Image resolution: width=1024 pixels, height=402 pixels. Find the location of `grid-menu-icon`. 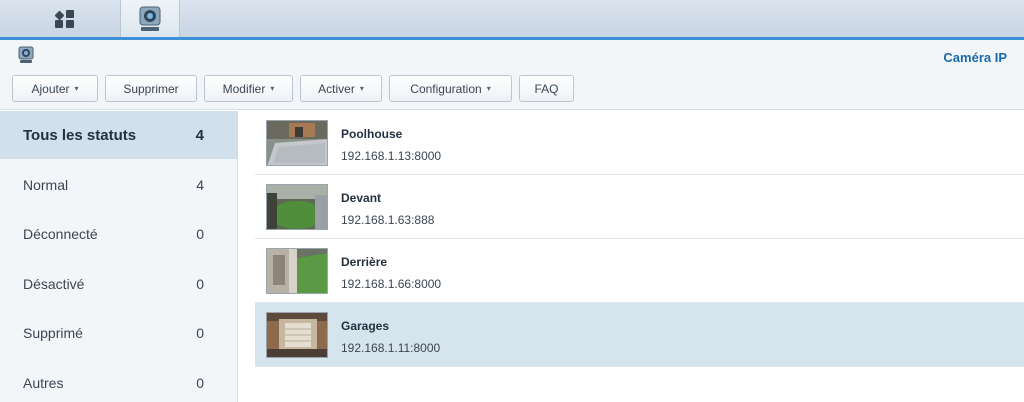

grid-menu-icon is located at coordinates (64, 18).